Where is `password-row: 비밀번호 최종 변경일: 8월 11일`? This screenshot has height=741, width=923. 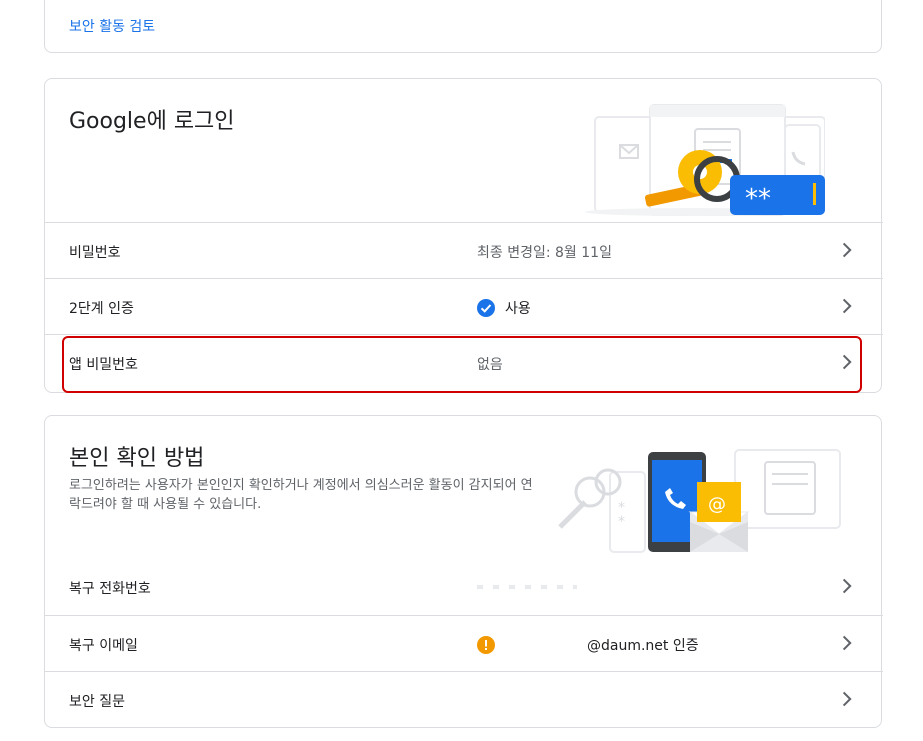
password-row: 비밀번호 최종 변경일: 8월 11일 is located at coordinates (464, 250).